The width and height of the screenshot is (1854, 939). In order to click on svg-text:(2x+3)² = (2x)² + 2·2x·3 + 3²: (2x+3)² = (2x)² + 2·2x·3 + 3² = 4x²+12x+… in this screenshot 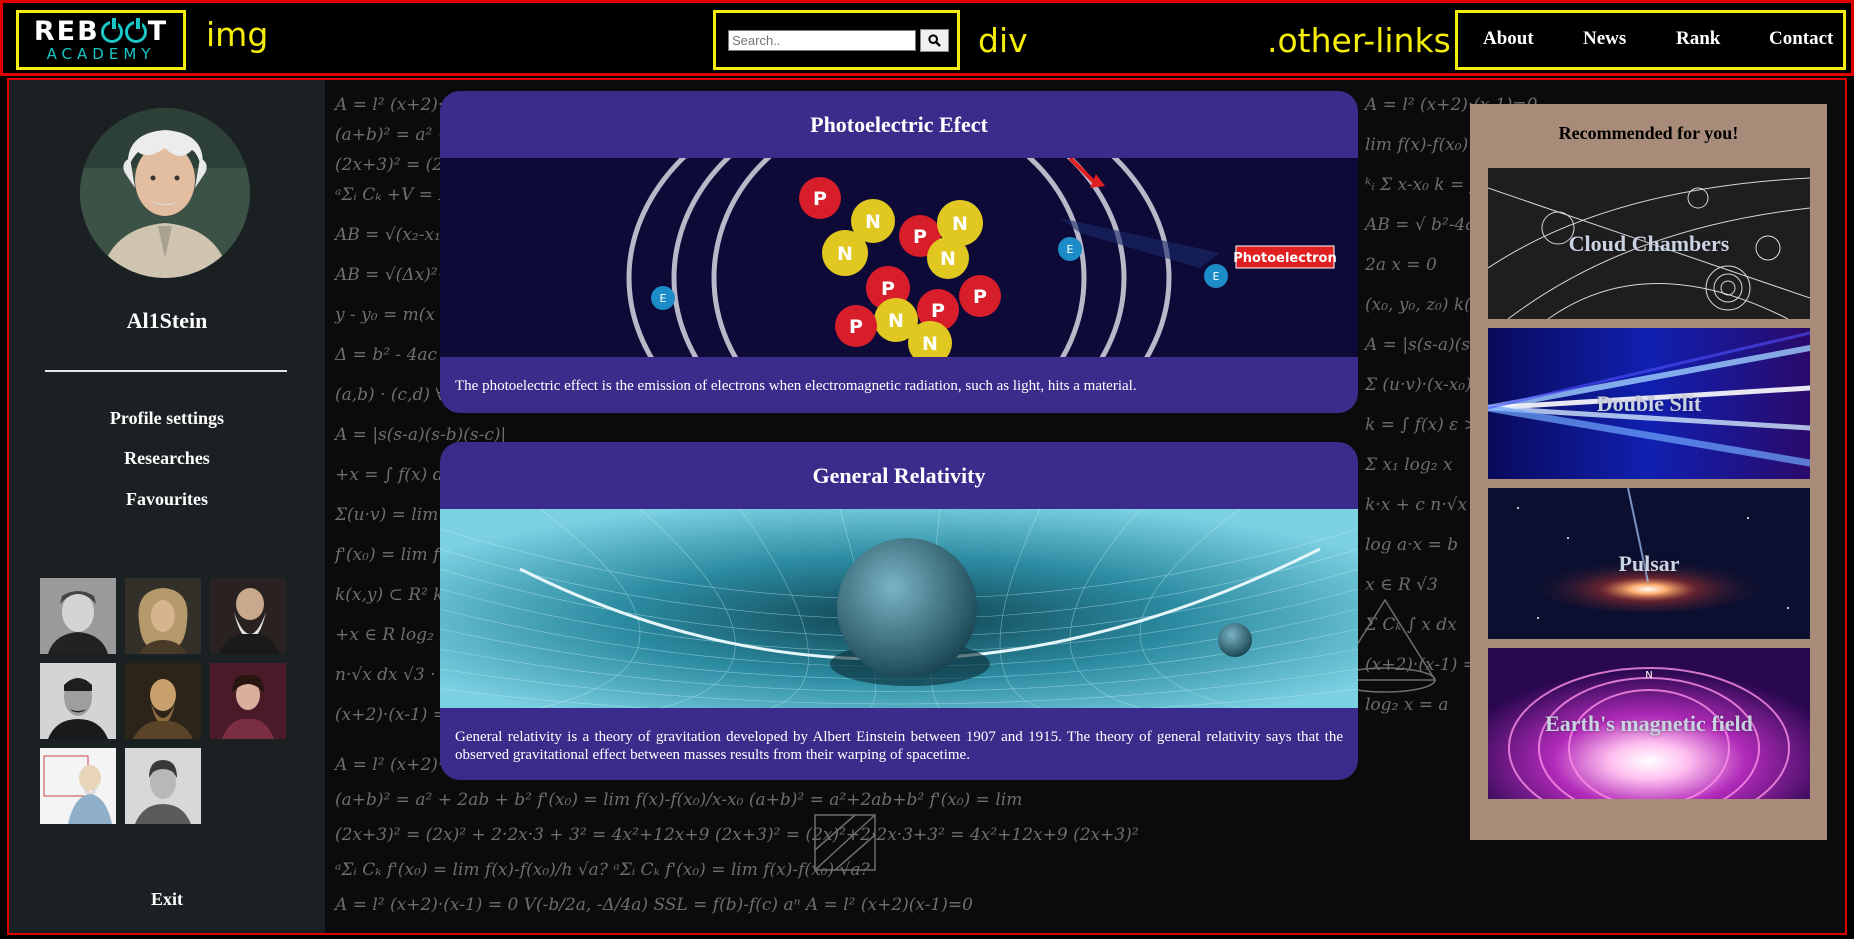, I will do `click(737, 835)`.